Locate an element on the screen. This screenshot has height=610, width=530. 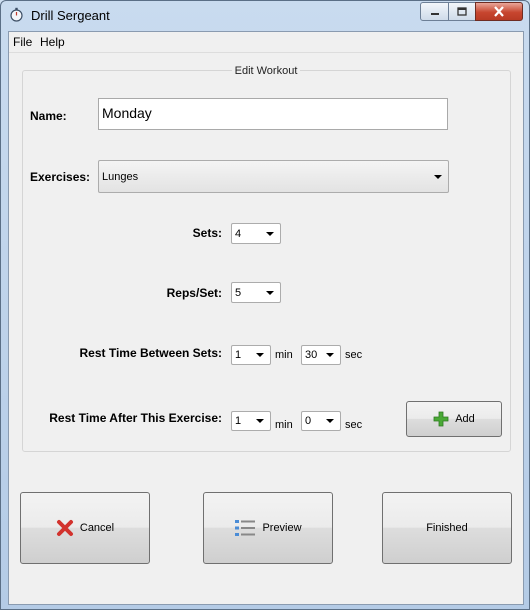
menu-file: File is located at coordinates (22, 42).